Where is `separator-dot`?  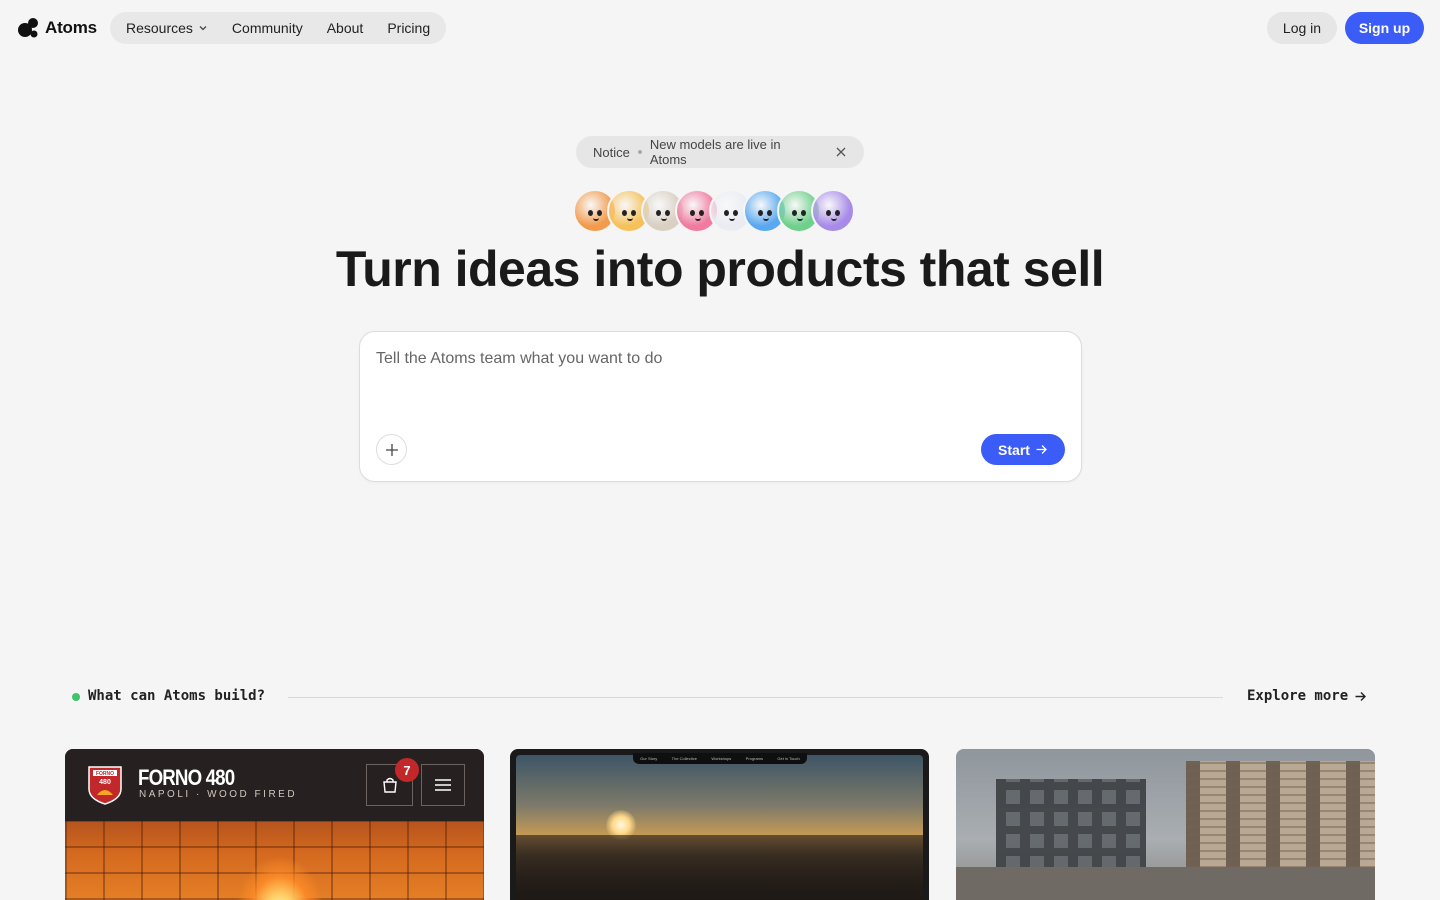
separator-dot is located at coordinates (639, 152).